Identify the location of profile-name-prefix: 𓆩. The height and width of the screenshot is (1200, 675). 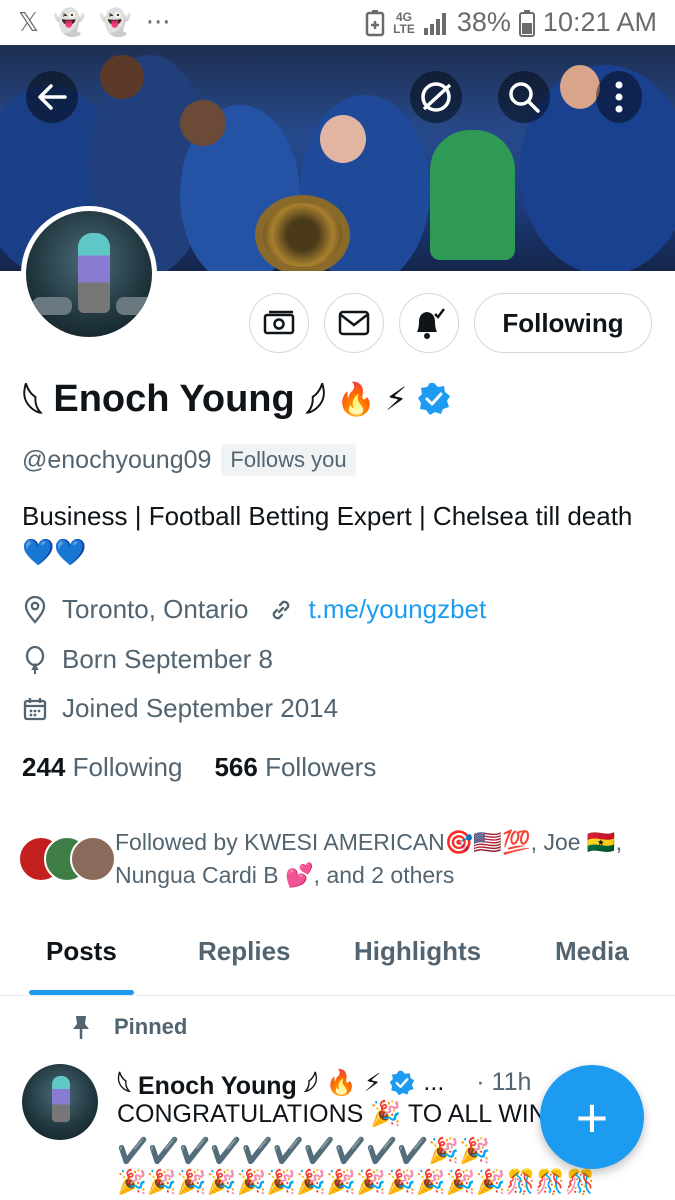
(33, 405).